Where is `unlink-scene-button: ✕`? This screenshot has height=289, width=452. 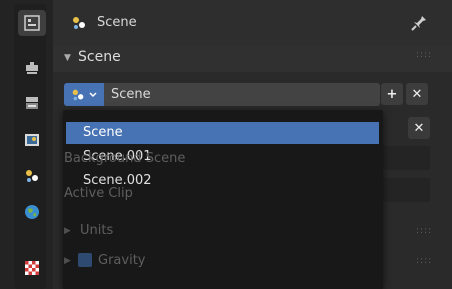
unlink-scene-button: ✕ is located at coordinates (417, 94).